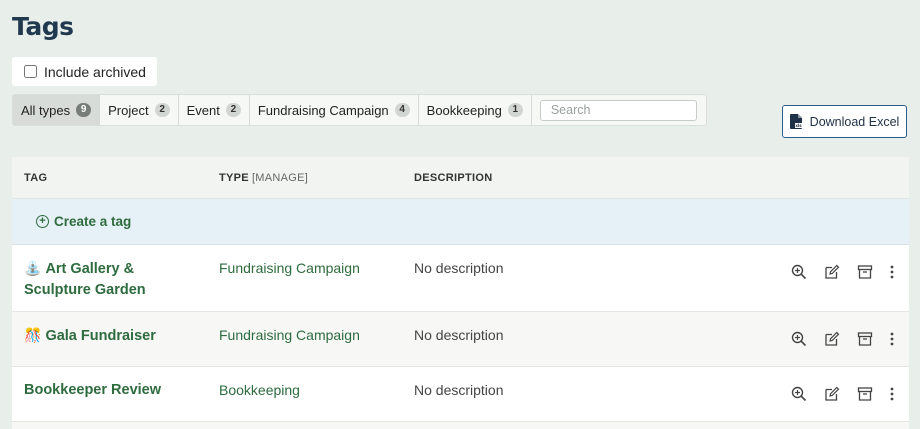 The width and height of the screenshot is (920, 429). I want to click on tag-name-cell: 🎊 Gala Fundraiser, so click(114, 336).